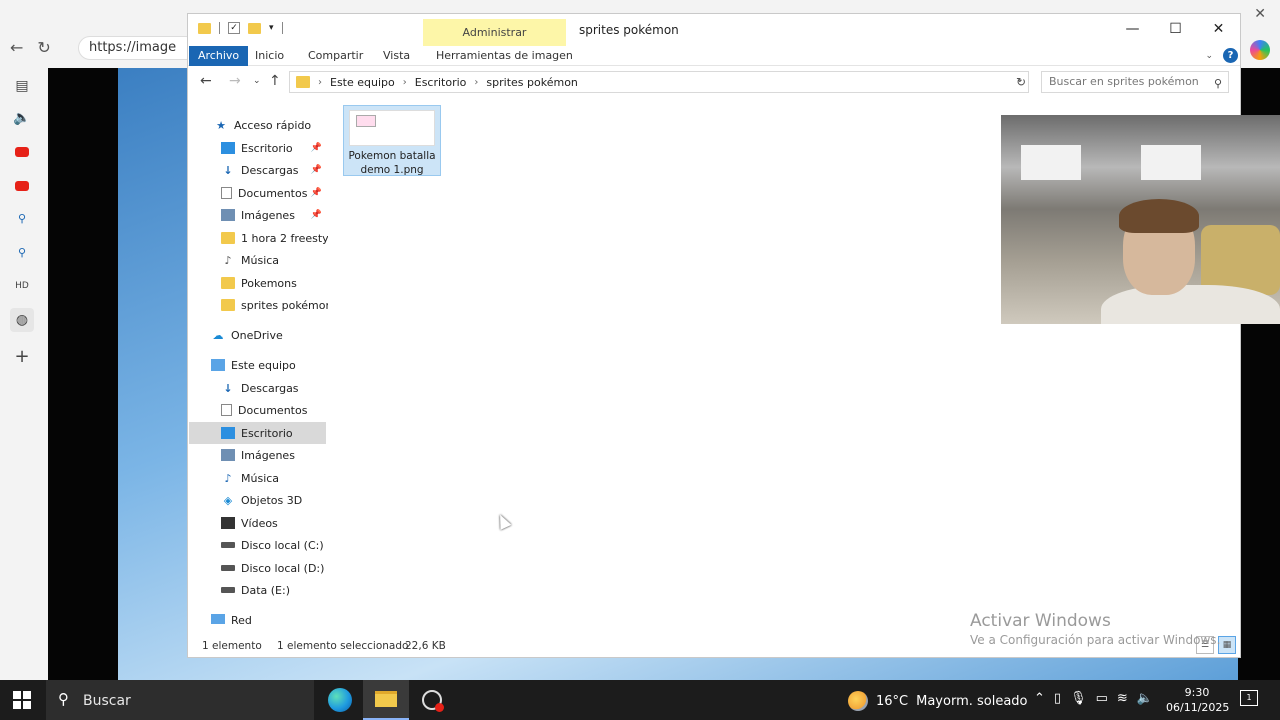 The width and height of the screenshot is (1280, 720). I want to click on taskbar-app-edge, so click(340, 700).